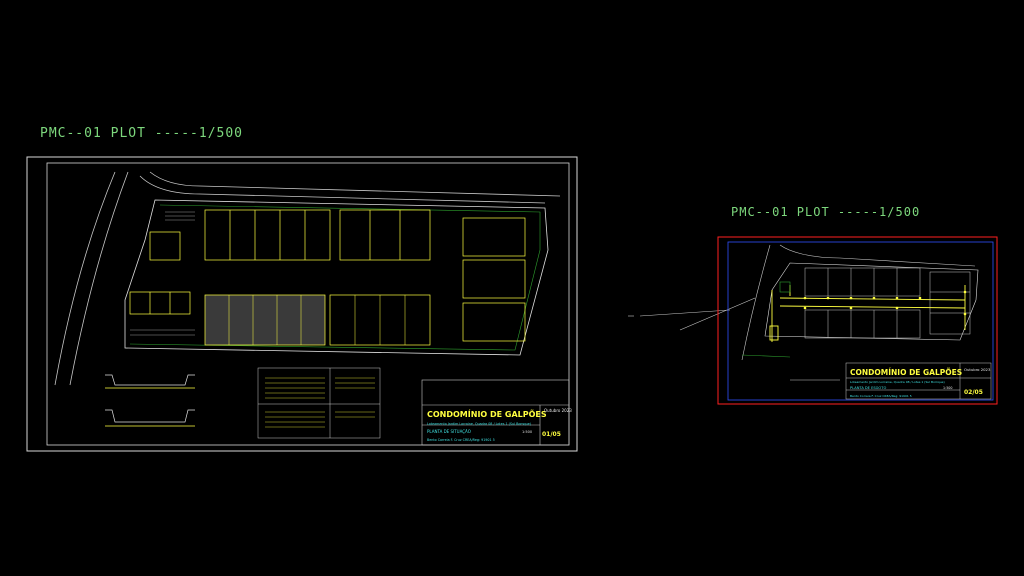 The width and height of the screenshot is (1024, 576). What do you see at coordinates (558, 410) in the screenshot?
I see `sheet1-date: Outubro 2023` at bounding box center [558, 410].